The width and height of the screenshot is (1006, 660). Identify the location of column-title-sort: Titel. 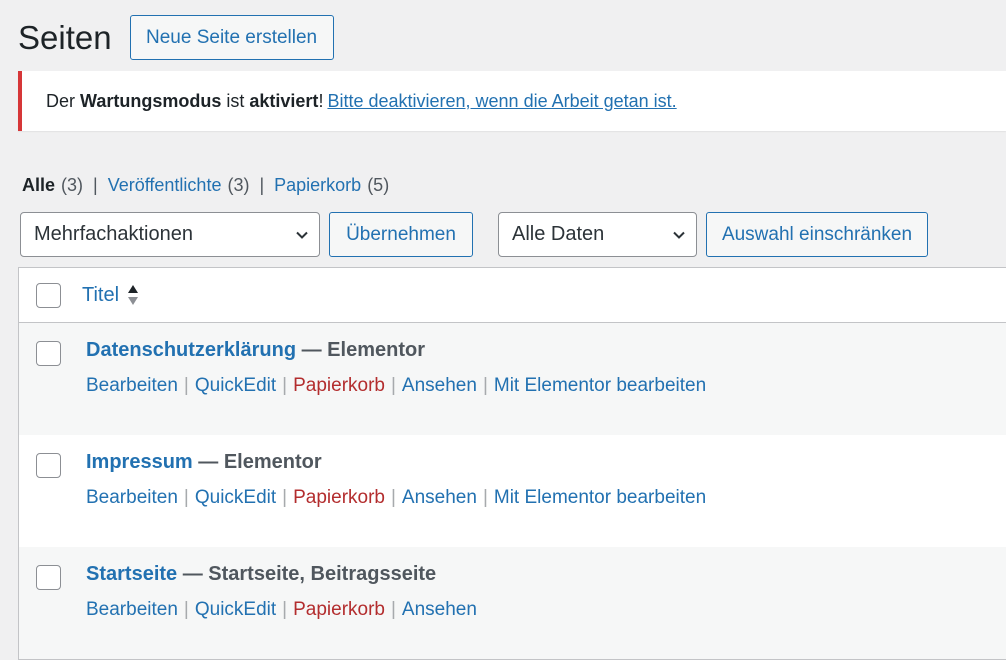
(110, 295).